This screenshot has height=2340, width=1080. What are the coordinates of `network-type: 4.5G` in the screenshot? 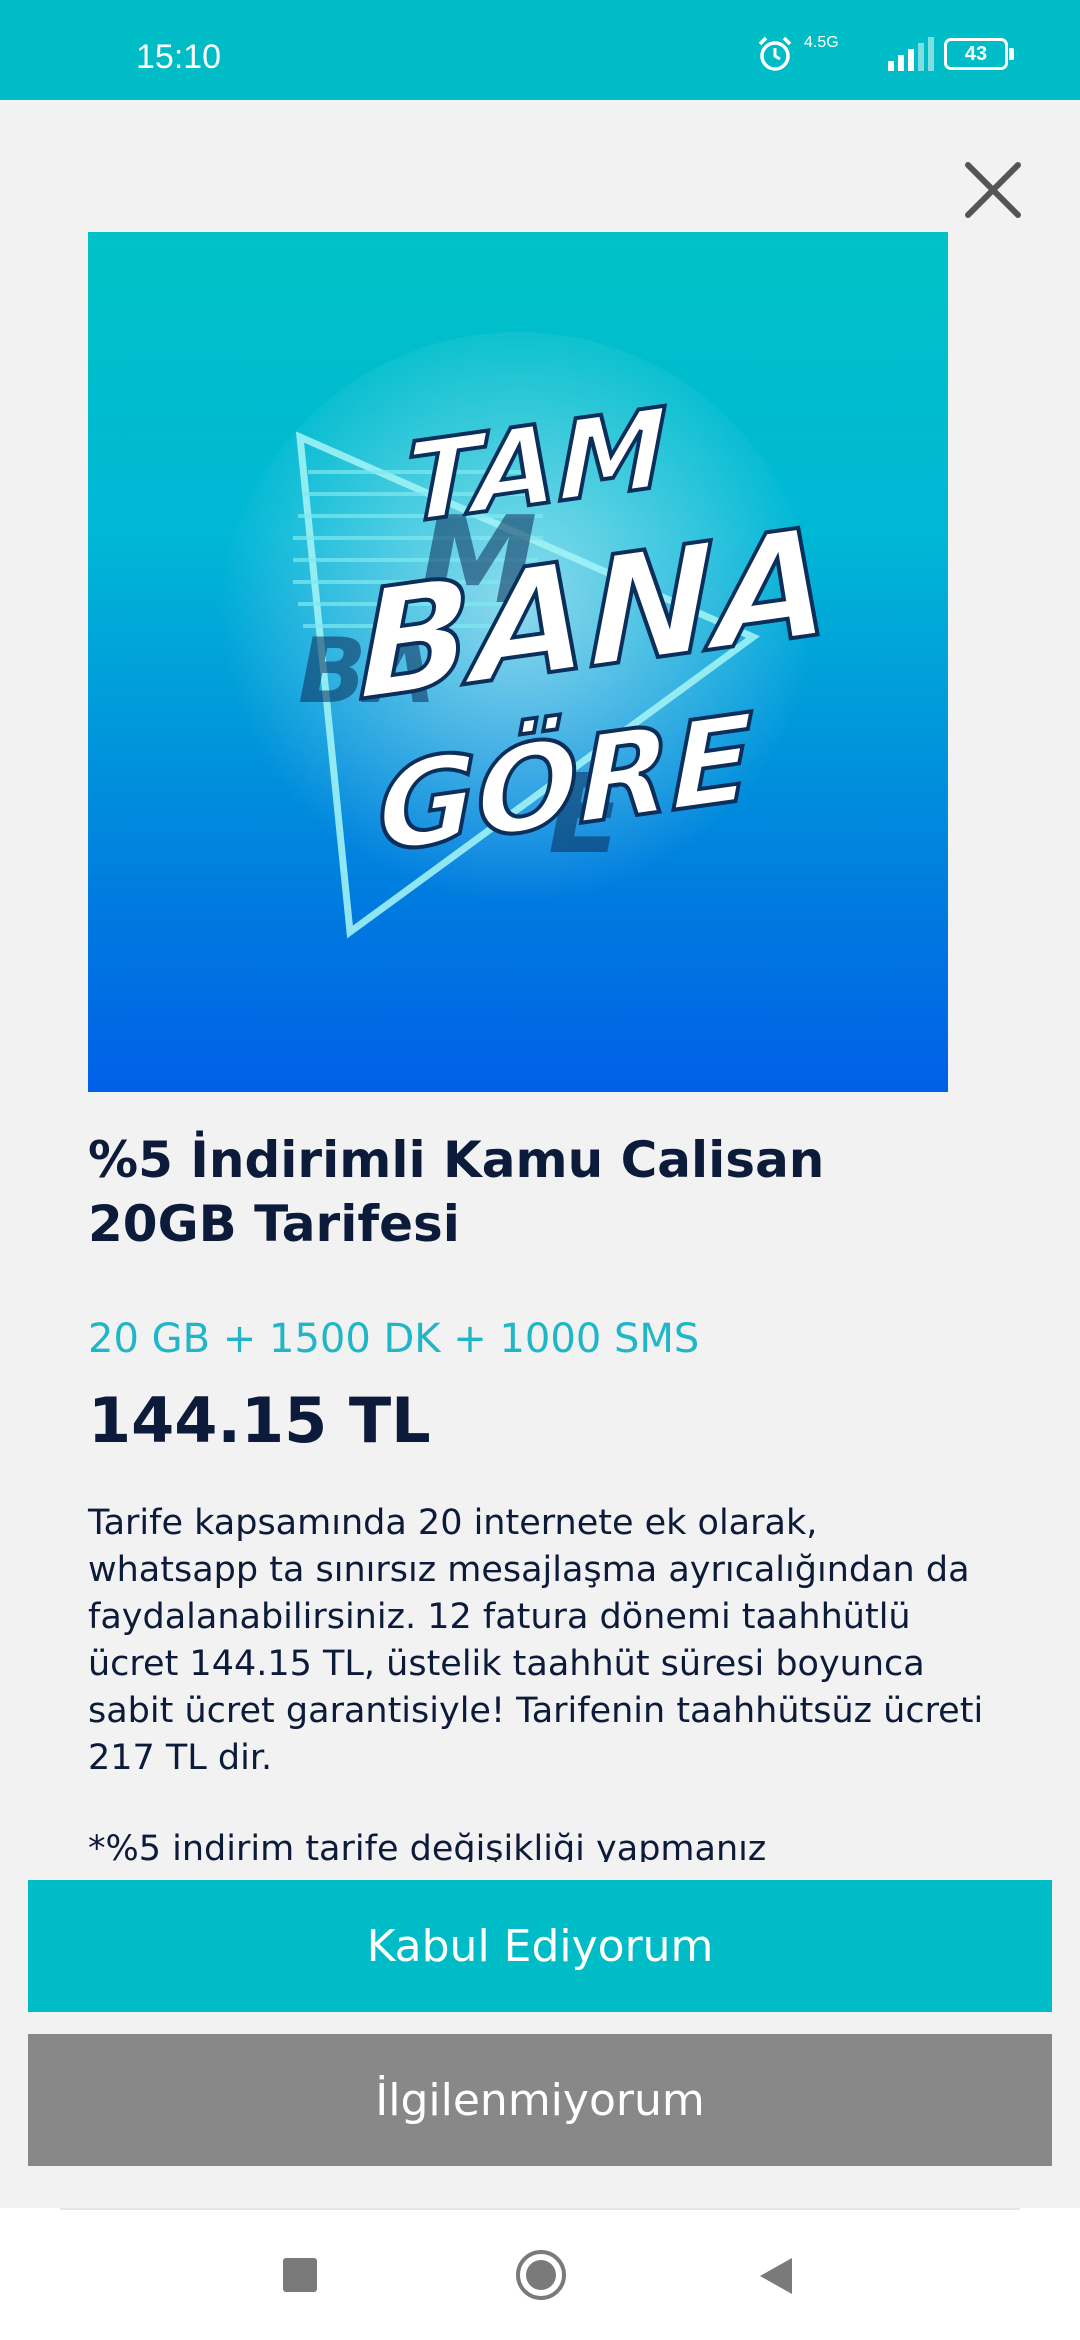 It's located at (821, 42).